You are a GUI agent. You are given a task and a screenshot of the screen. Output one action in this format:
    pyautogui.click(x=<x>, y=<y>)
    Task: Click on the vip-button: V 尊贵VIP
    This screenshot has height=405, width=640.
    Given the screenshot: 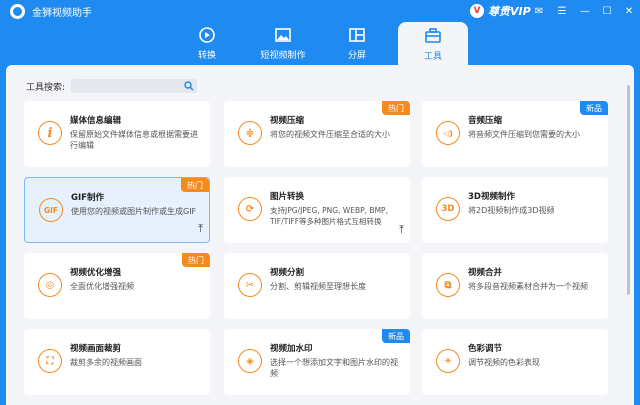 What is the action you would take?
    pyautogui.click(x=500, y=11)
    